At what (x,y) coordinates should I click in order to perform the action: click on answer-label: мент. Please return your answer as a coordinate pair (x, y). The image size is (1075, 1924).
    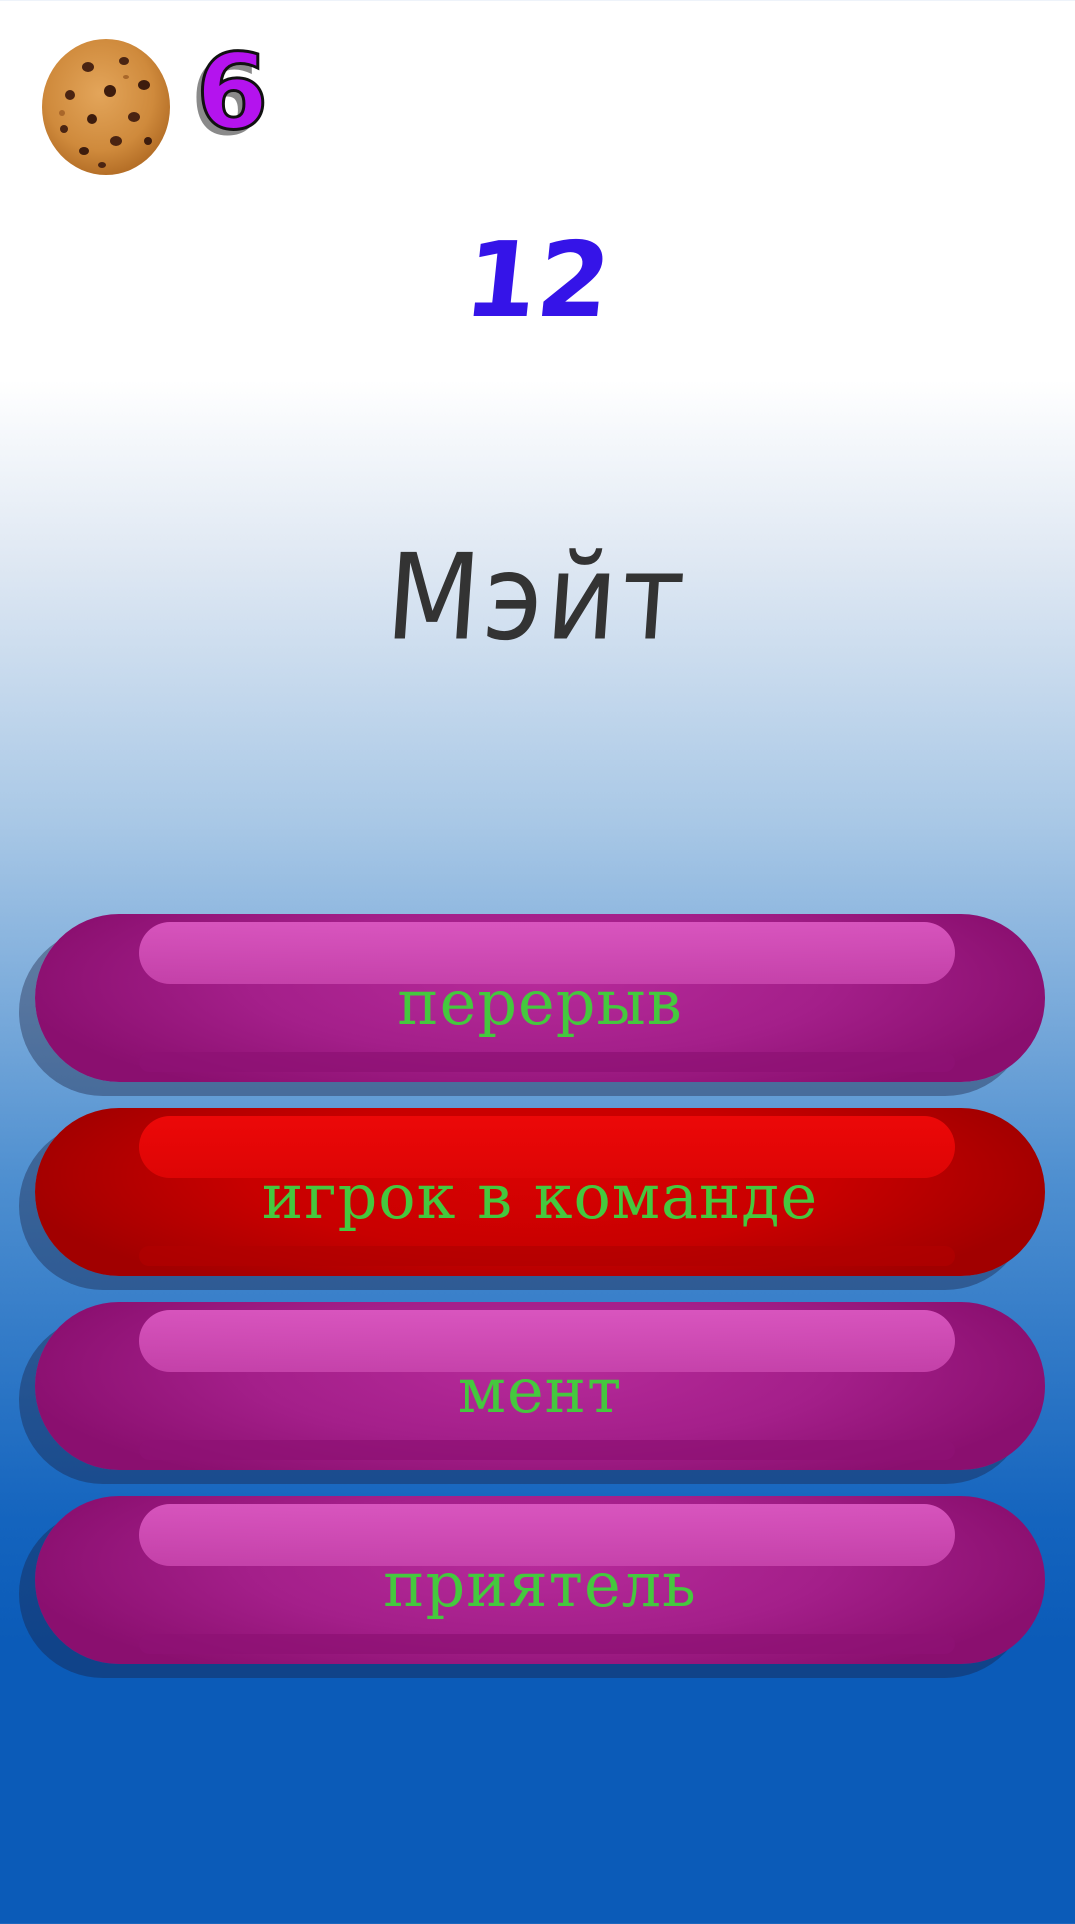
    Looking at the image, I should click on (540, 1390).